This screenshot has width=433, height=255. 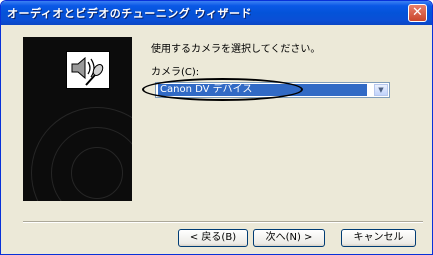 What do you see at coordinates (175, 72) in the screenshot?
I see `camera-label: カメラ(C):` at bounding box center [175, 72].